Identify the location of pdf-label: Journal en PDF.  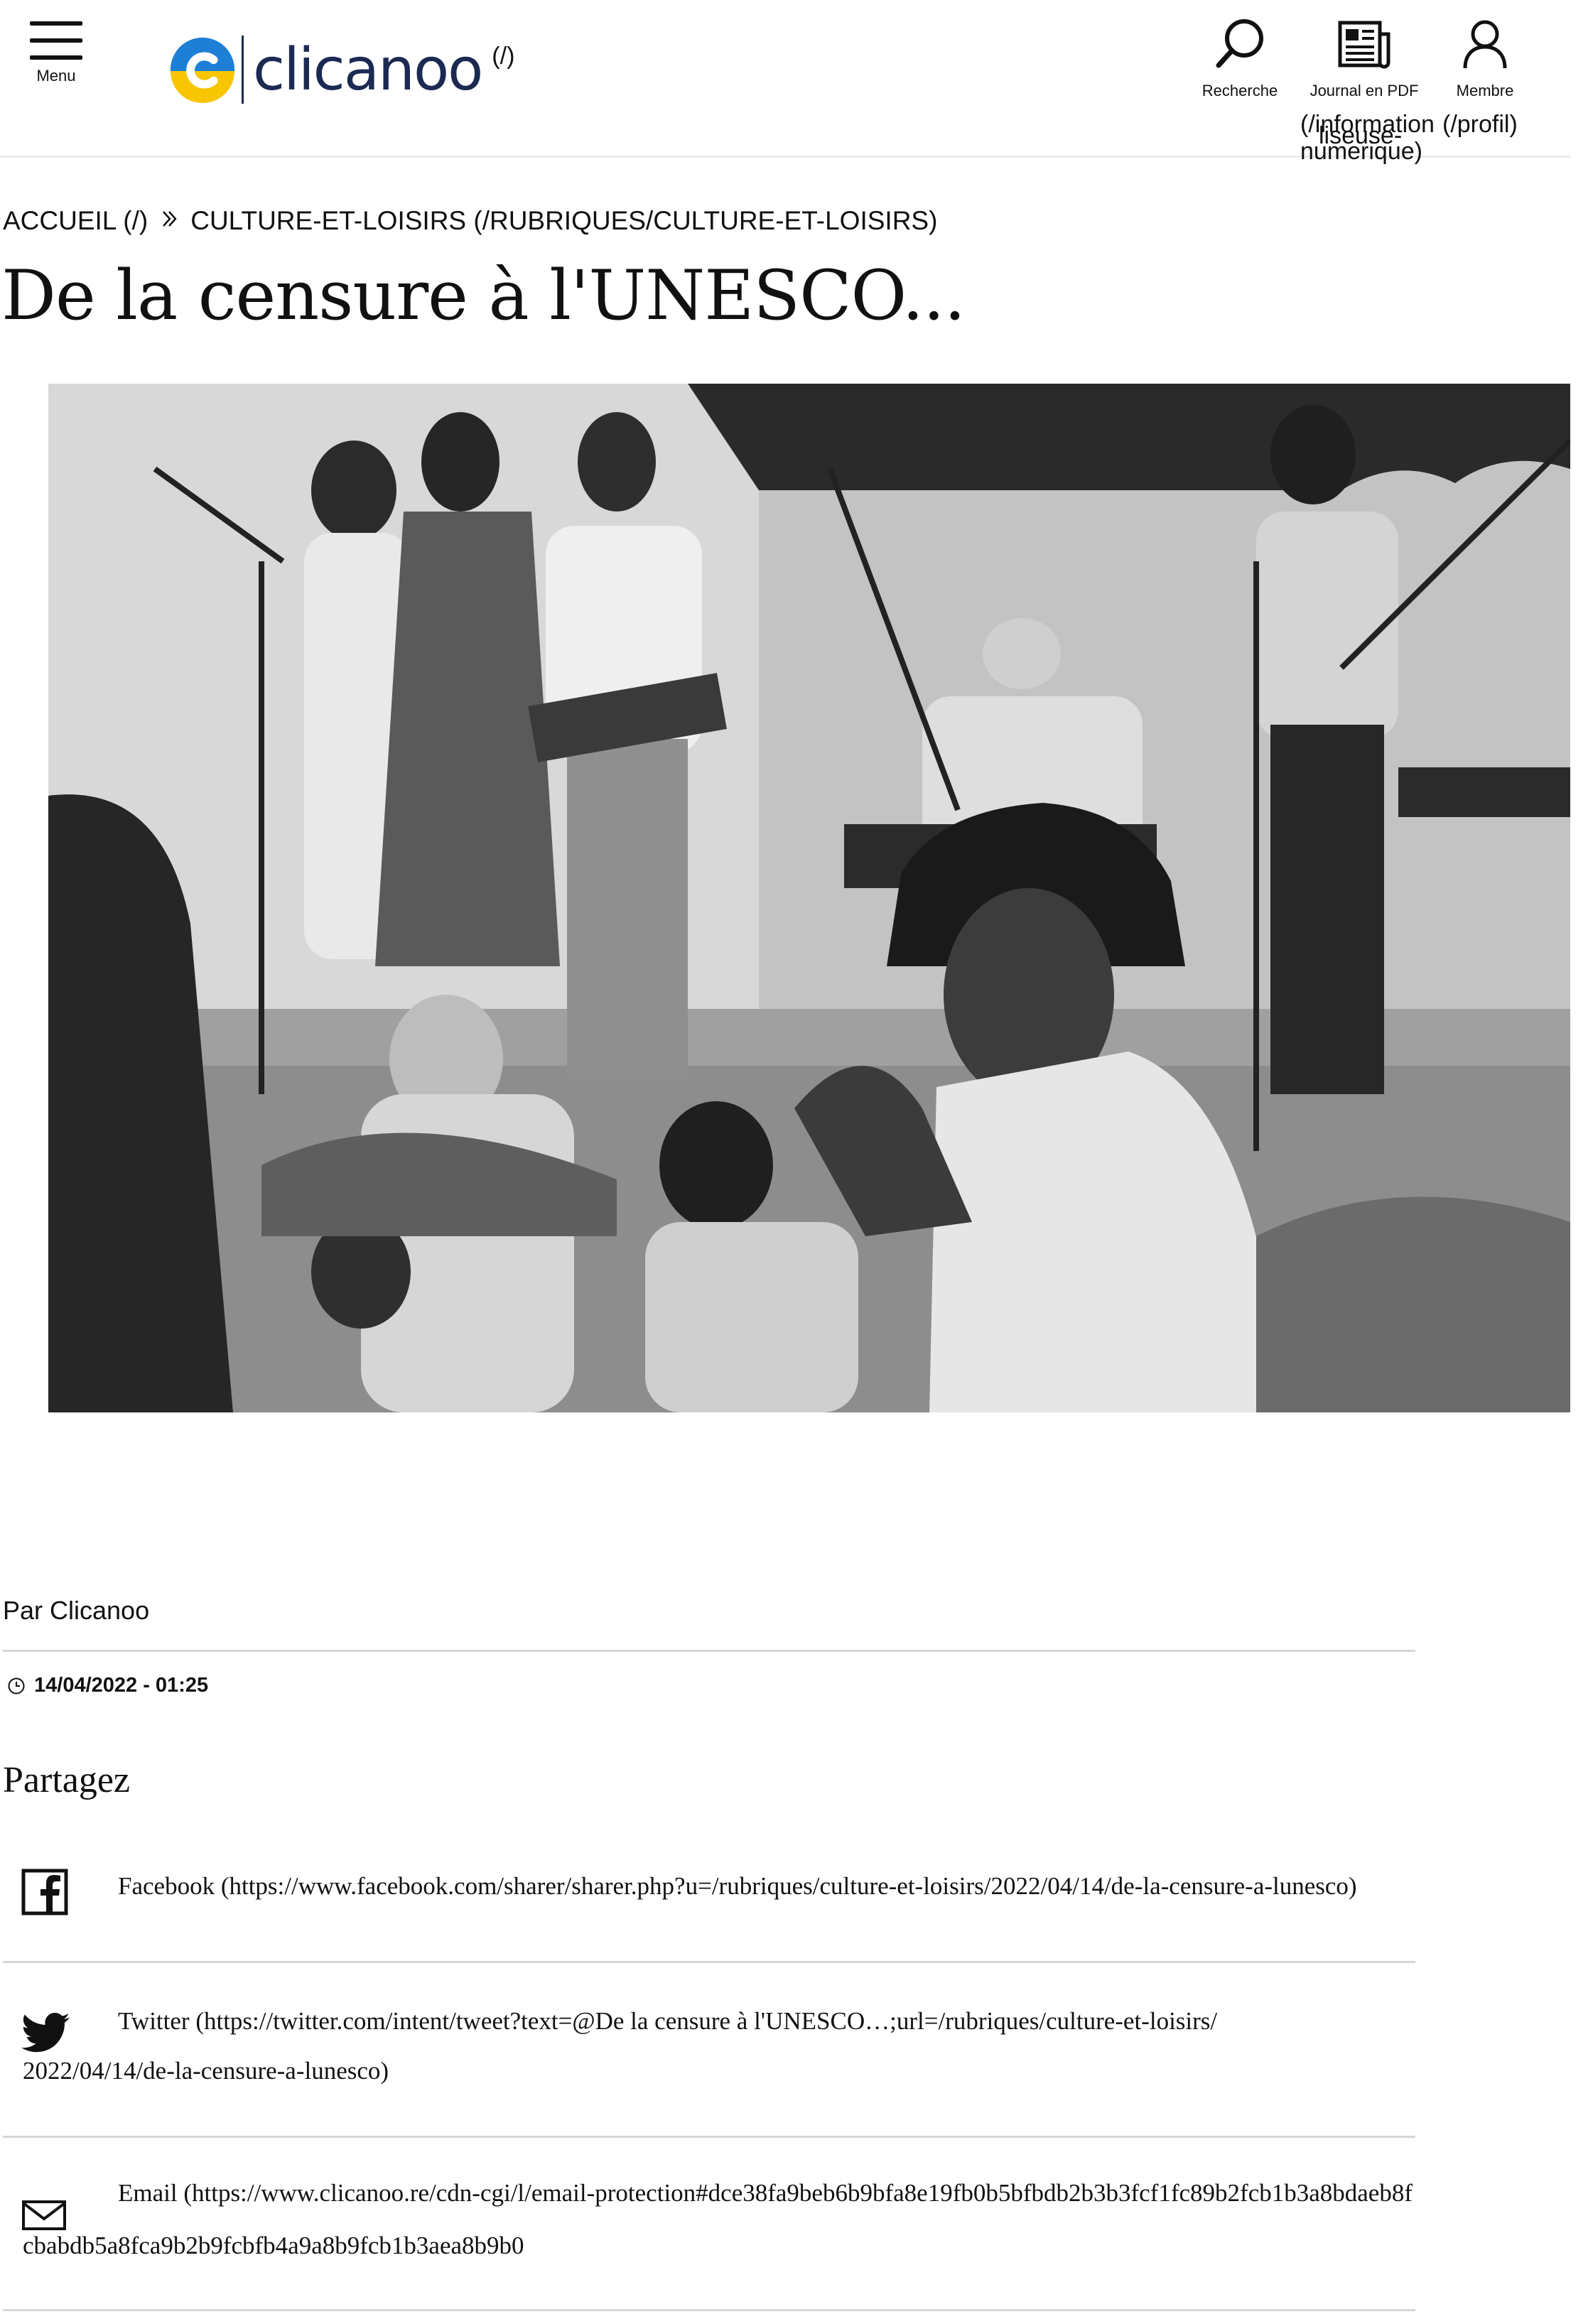
(1364, 91).